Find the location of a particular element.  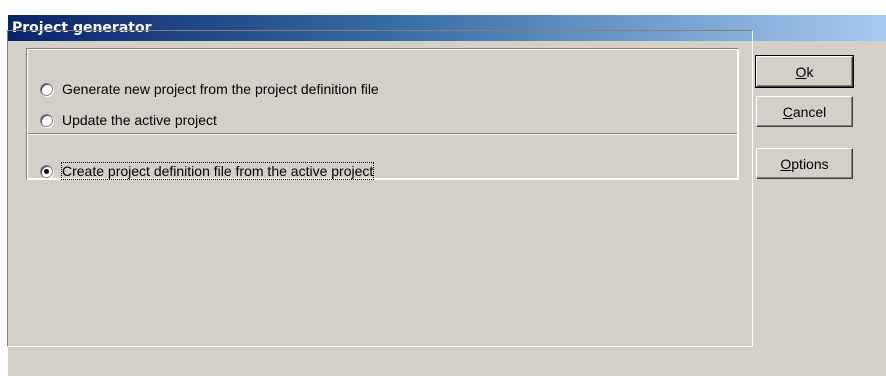

options-mnemonic: O is located at coordinates (786, 163).